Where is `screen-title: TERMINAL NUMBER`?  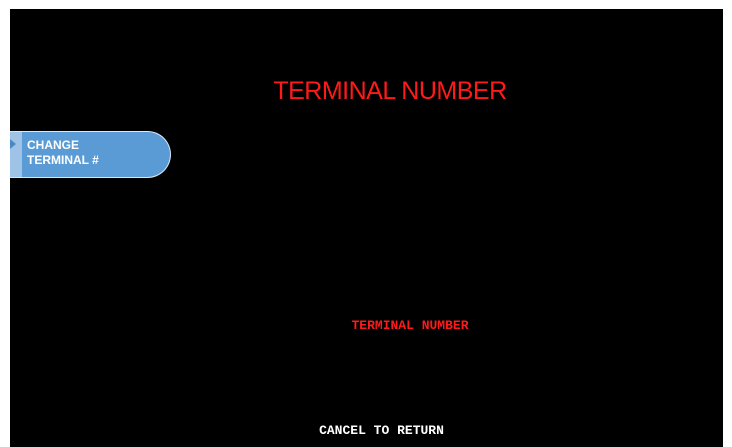 screen-title: TERMINAL NUMBER is located at coordinates (390, 91).